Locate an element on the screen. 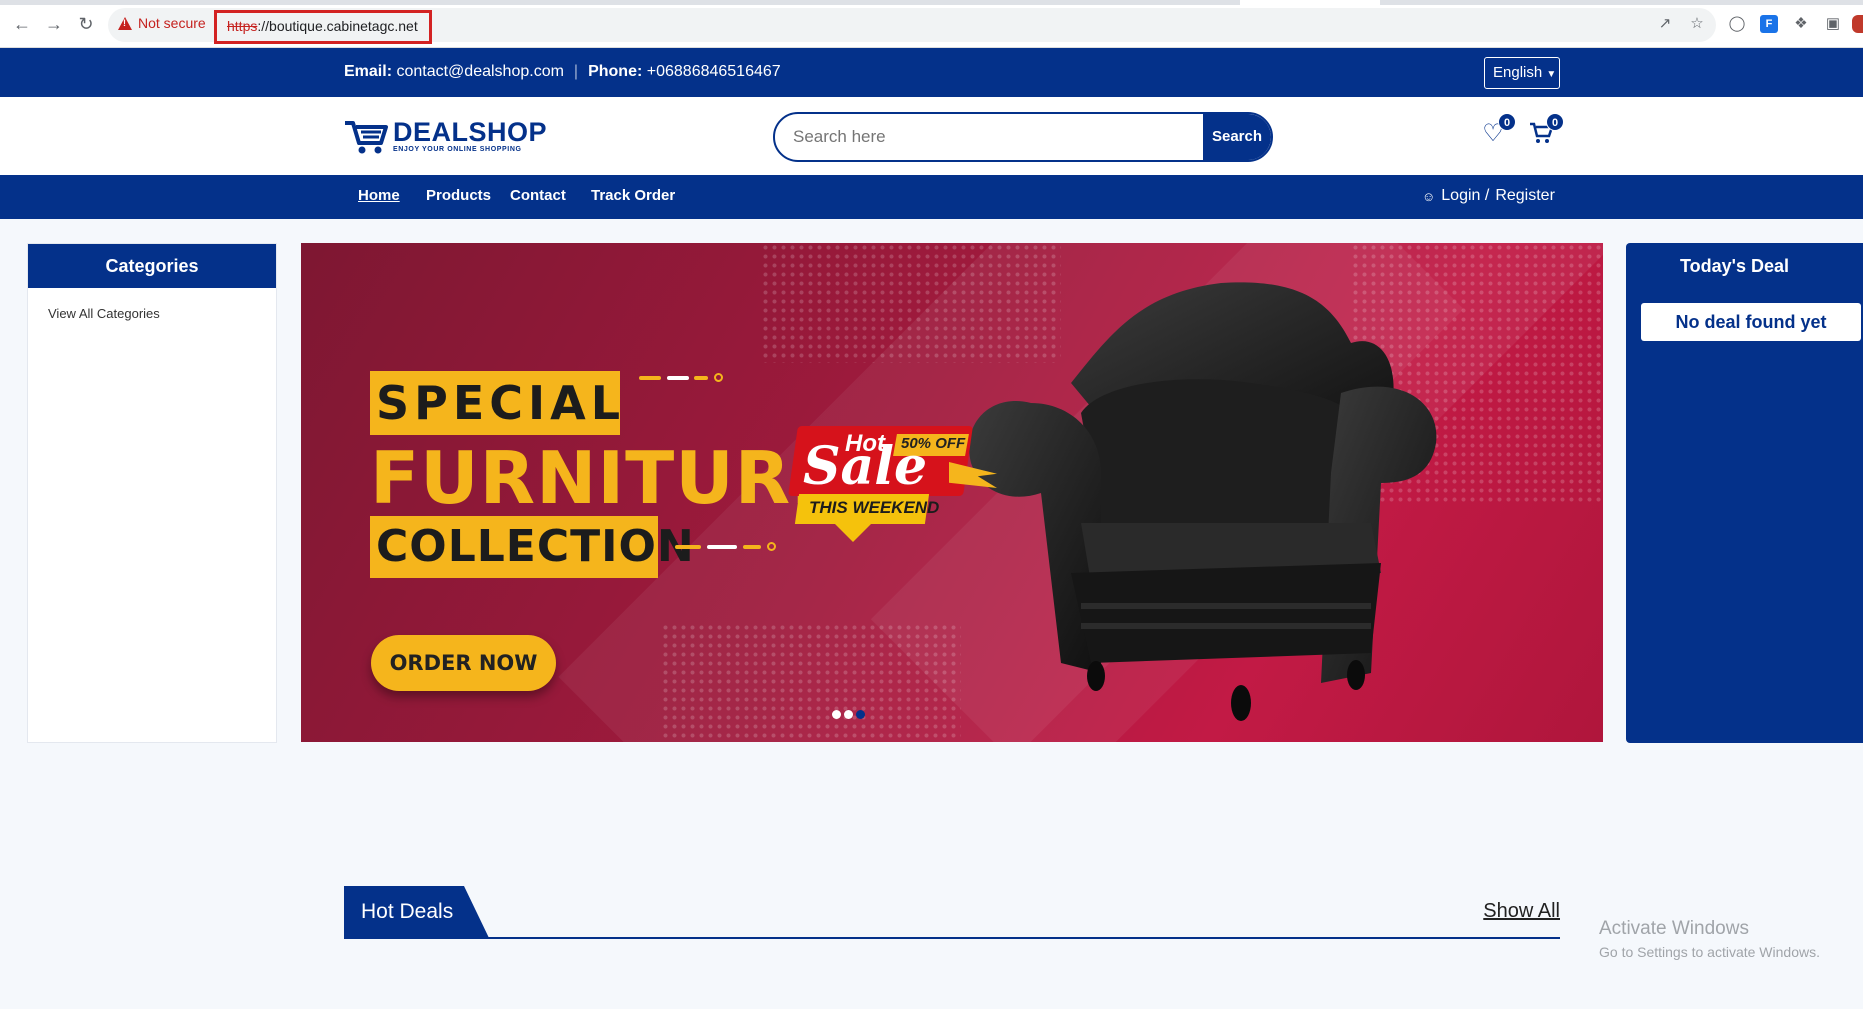 Image resolution: width=1863 pixels, height=1009 pixels. wishlist-heart-icon: ♡ 0 is located at coordinates (1498, 130).